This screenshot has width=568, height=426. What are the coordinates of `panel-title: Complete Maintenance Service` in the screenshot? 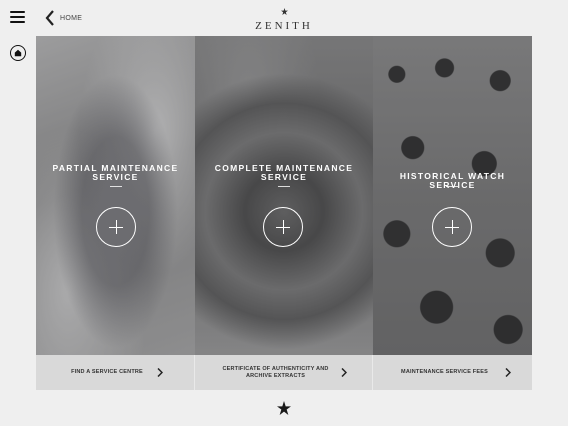 It's located at (284, 172).